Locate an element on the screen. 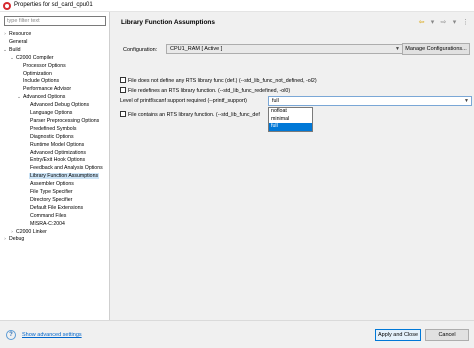  tree-item-label: Library Function Assumptions is located at coordinates (64, 176).